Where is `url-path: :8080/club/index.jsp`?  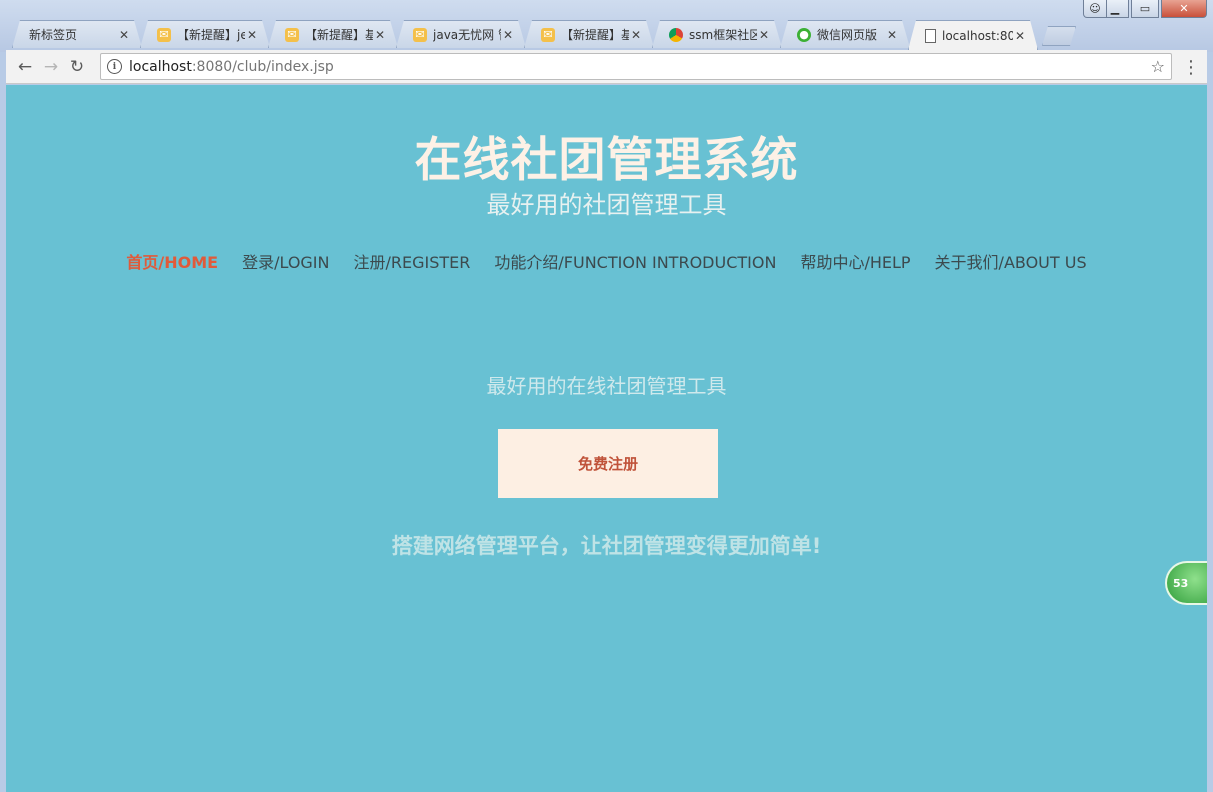 url-path: :8080/club/index.jsp is located at coordinates (262, 66).